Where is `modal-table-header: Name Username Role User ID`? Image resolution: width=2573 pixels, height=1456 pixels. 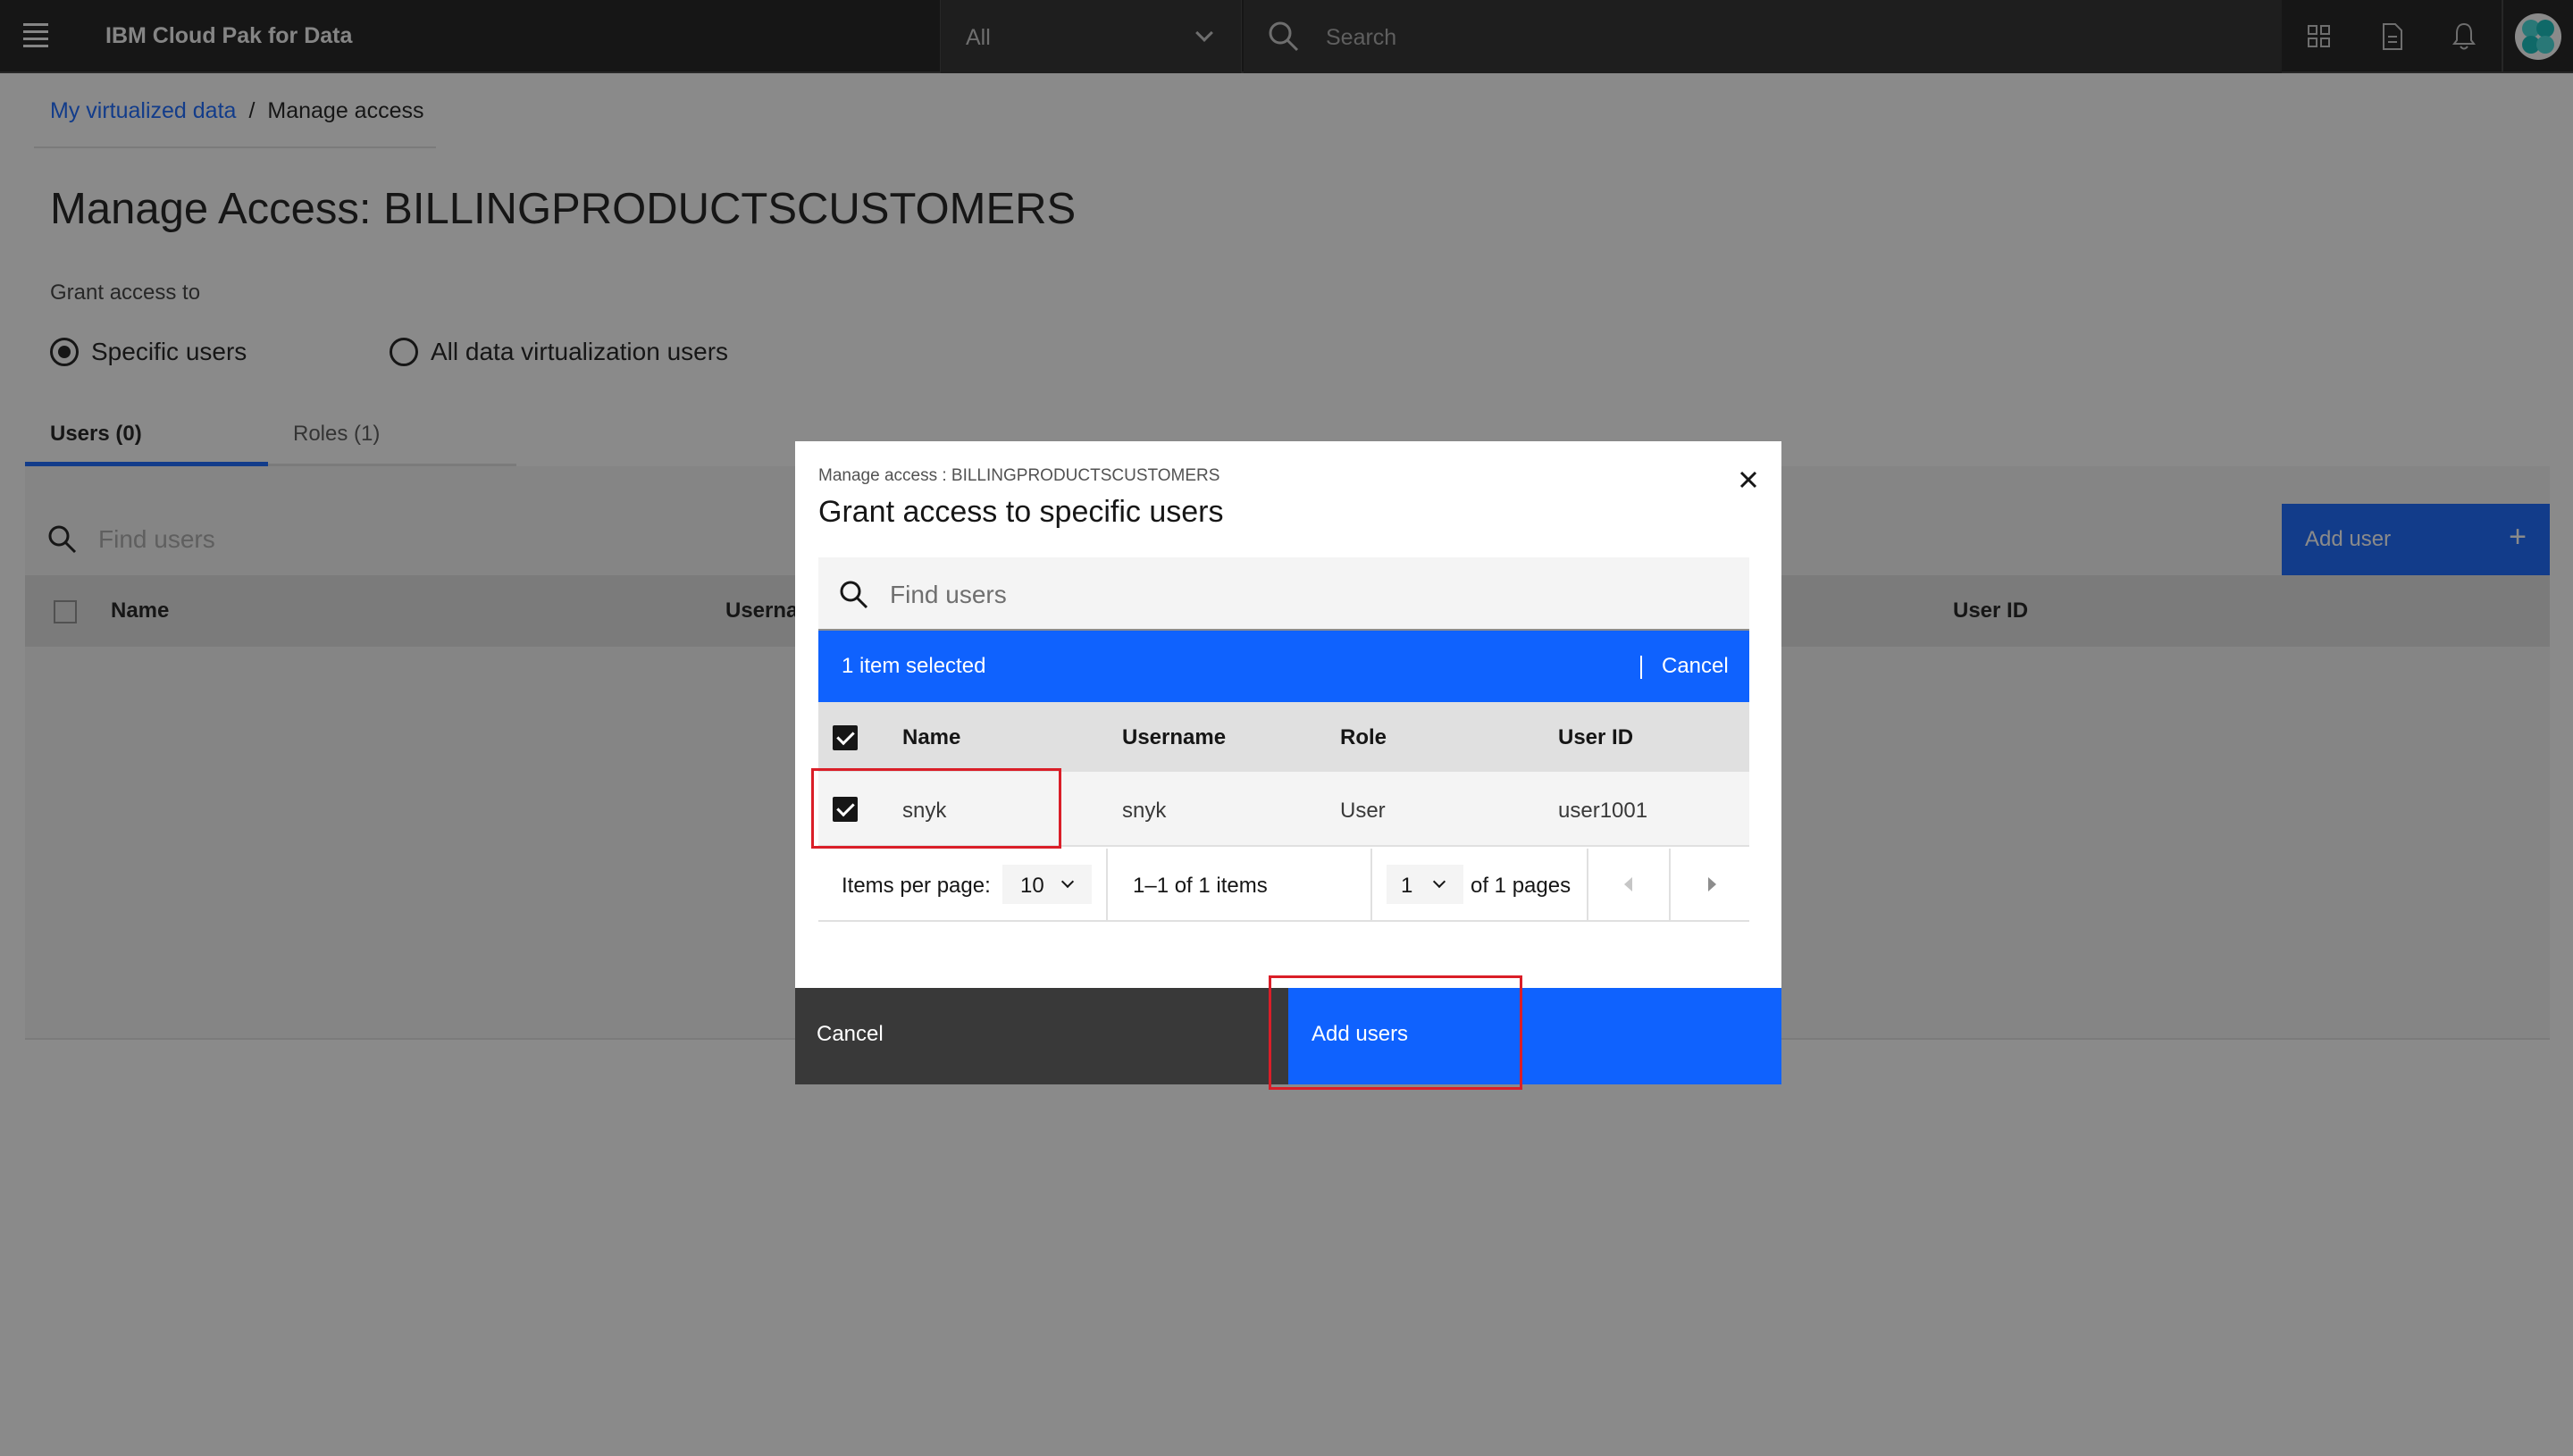
modal-table-header: Name Username Role User ID is located at coordinates (1283, 737).